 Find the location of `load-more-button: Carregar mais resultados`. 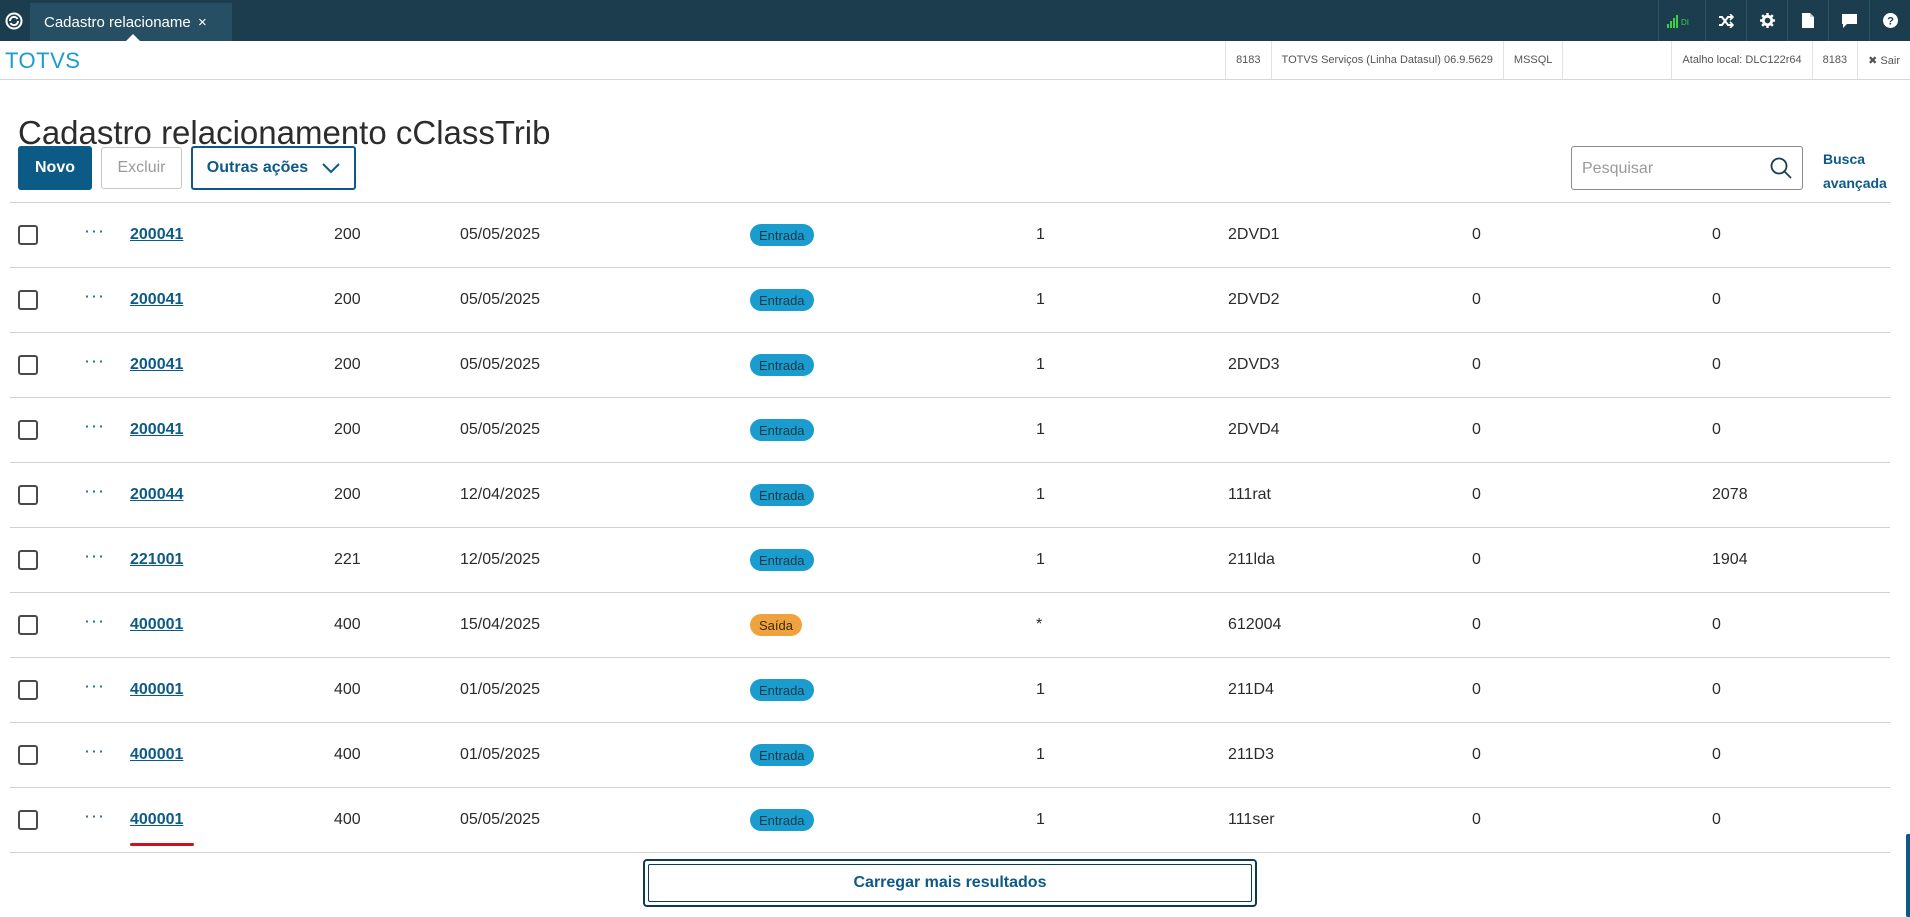

load-more-button: Carregar mais resultados is located at coordinates (950, 883).